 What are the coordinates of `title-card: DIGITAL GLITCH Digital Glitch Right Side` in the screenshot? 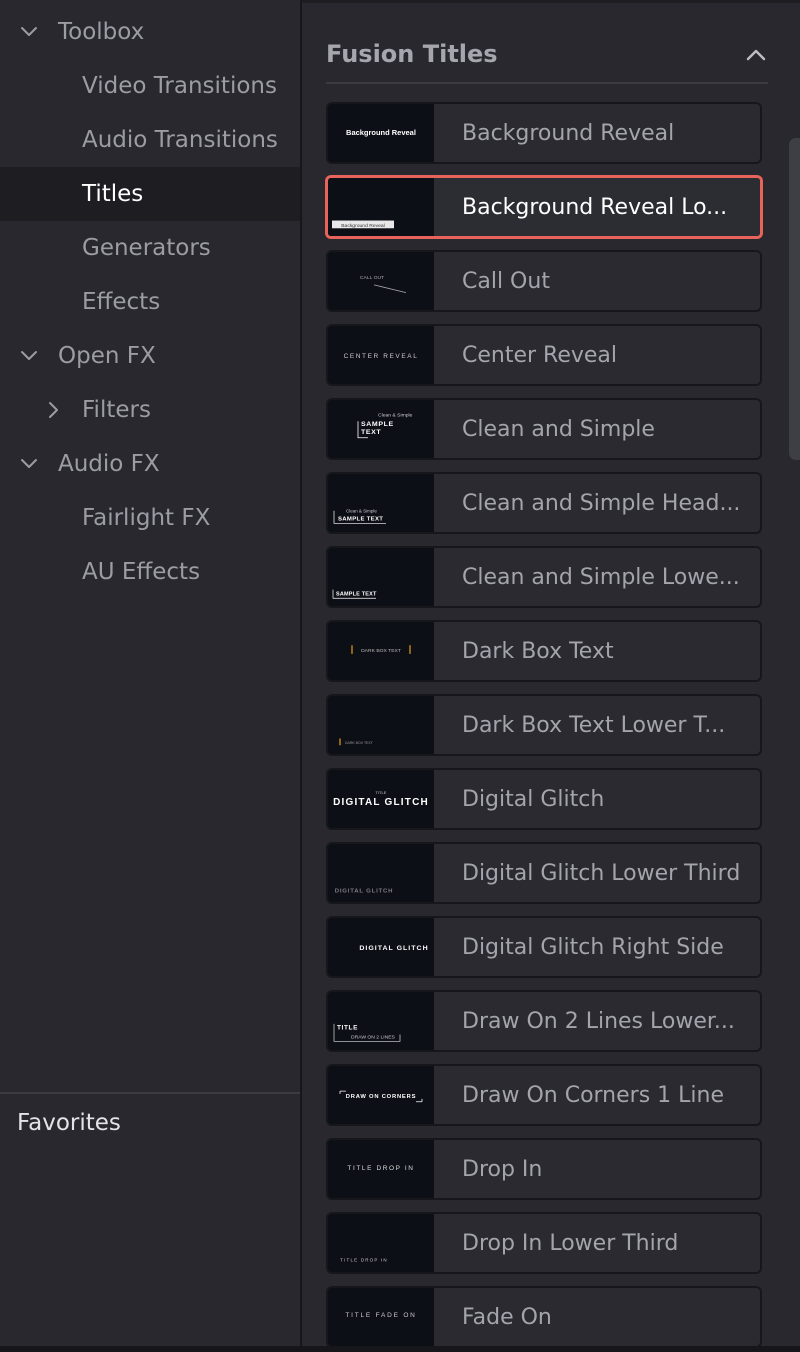 It's located at (544, 947).